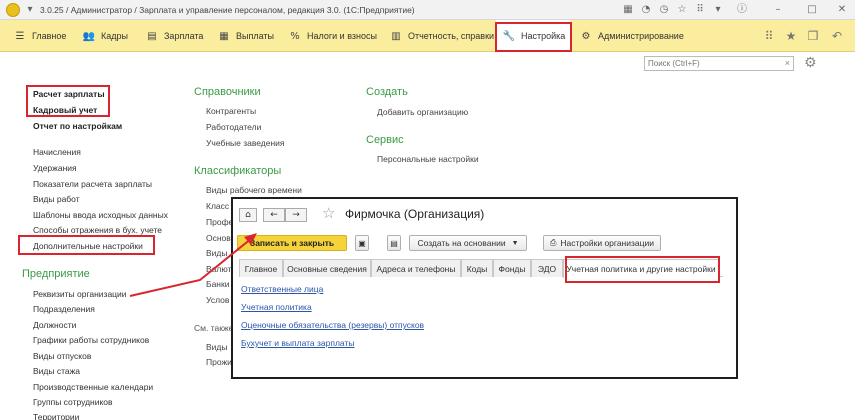 Image resolution: width=855 pixels, height=420 pixels. What do you see at coordinates (711, 63) in the screenshot?
I see `search-input` at bounding box center [711, 63].